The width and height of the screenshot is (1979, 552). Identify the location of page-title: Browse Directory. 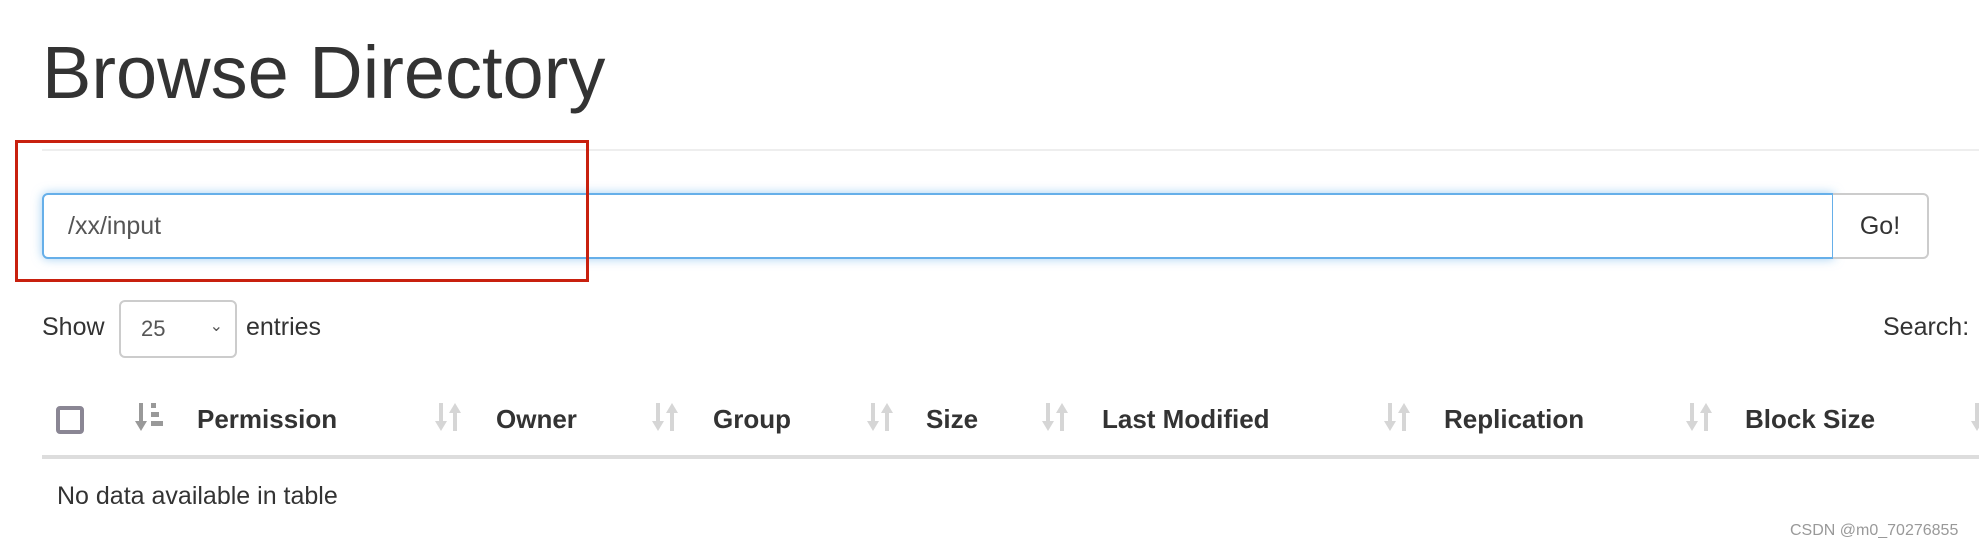
(324, 72).